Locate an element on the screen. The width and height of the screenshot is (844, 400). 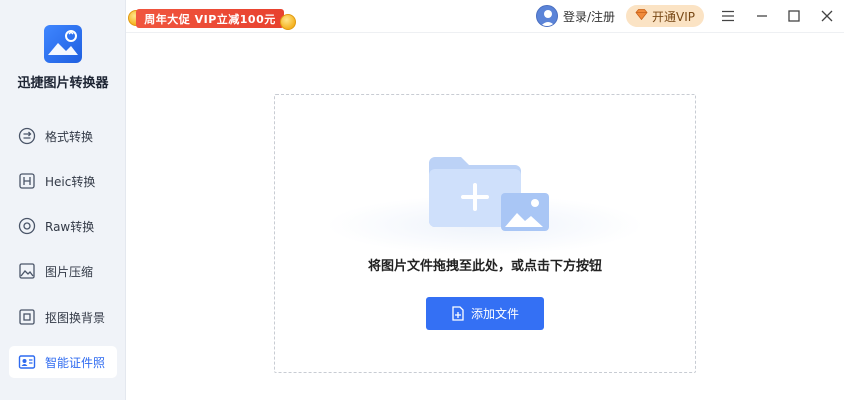
sidebar-item-id-photo: 智能证件照 is located at coordinates (63, 362).